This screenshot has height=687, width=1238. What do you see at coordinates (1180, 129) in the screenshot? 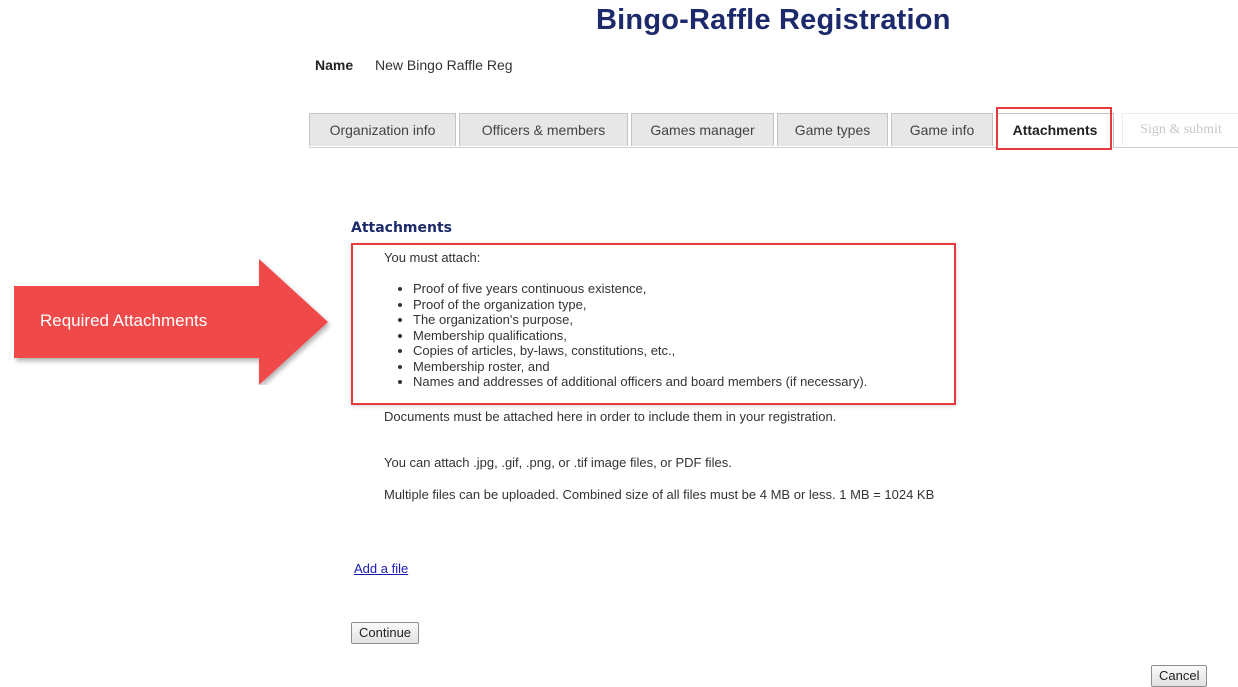
I see `tab-sign-submit: Sign & submit` at bounding box center [1180, 129].